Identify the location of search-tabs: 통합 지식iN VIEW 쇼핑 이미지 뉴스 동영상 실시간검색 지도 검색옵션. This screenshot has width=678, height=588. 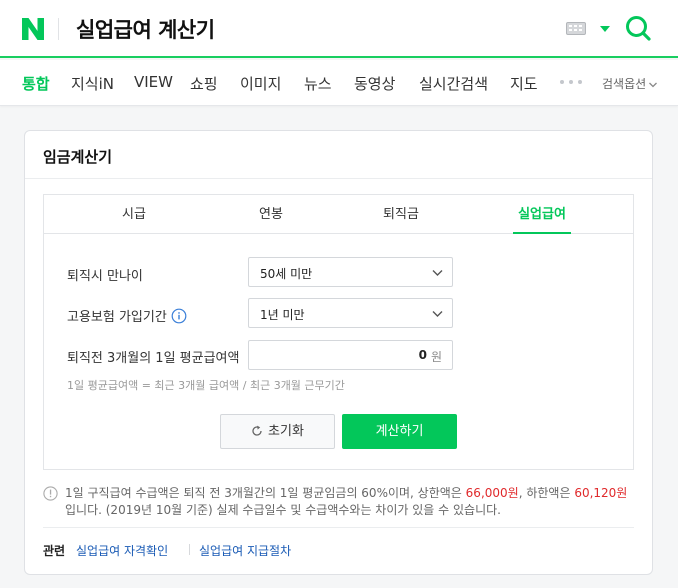
(339, 83).